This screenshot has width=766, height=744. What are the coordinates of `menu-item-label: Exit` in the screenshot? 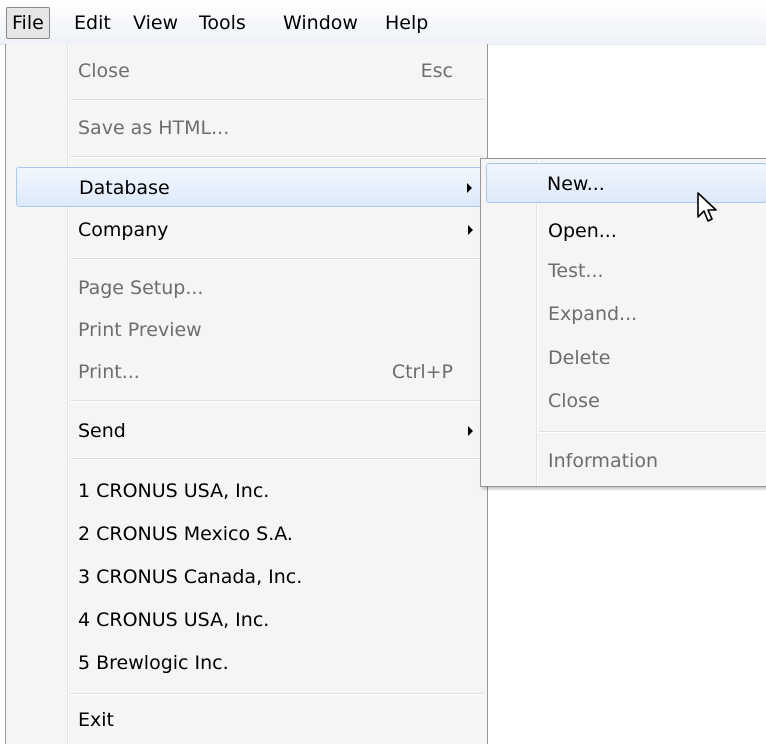 It's located at (96, 720).